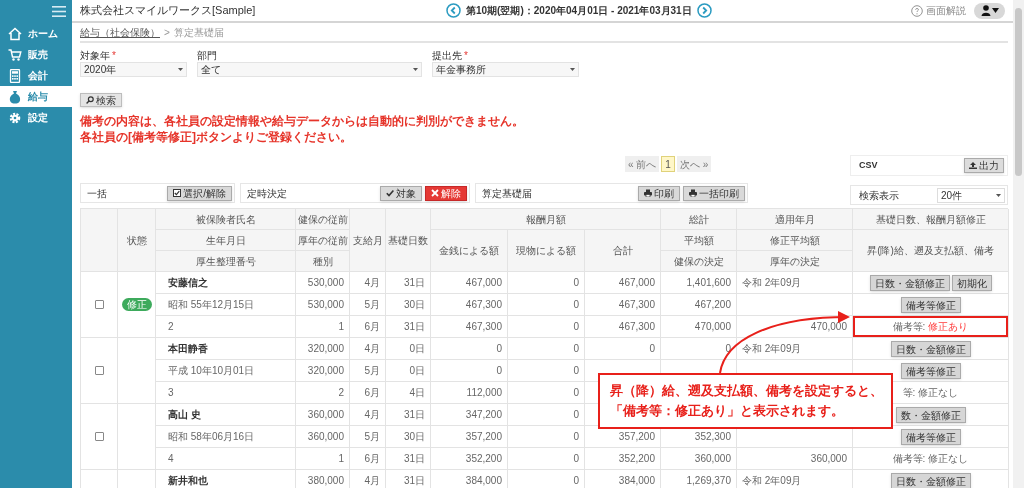  Describe the element at coordinates (368, 305) in the screenshot. I see `table-cell: 5月` at that location.